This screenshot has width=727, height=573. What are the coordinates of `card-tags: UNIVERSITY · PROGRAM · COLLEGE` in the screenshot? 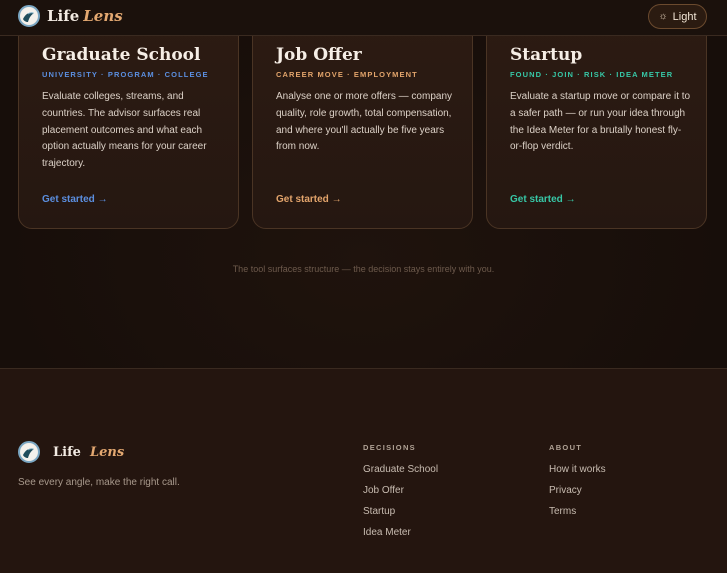 It's located at (125, 74).